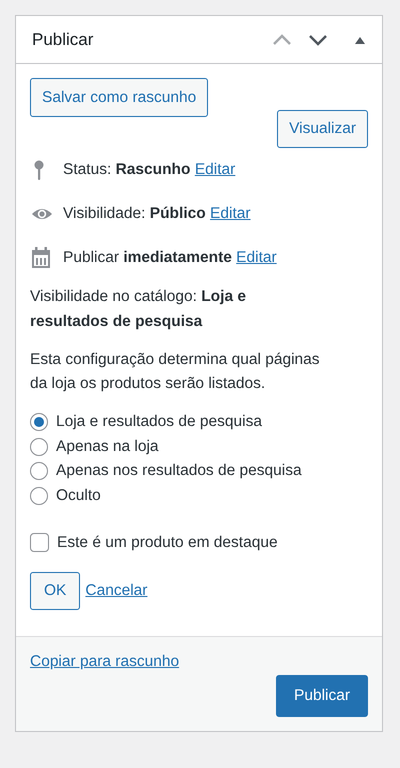  I want to click on preview-button: Visualizar, so click(322, 129).